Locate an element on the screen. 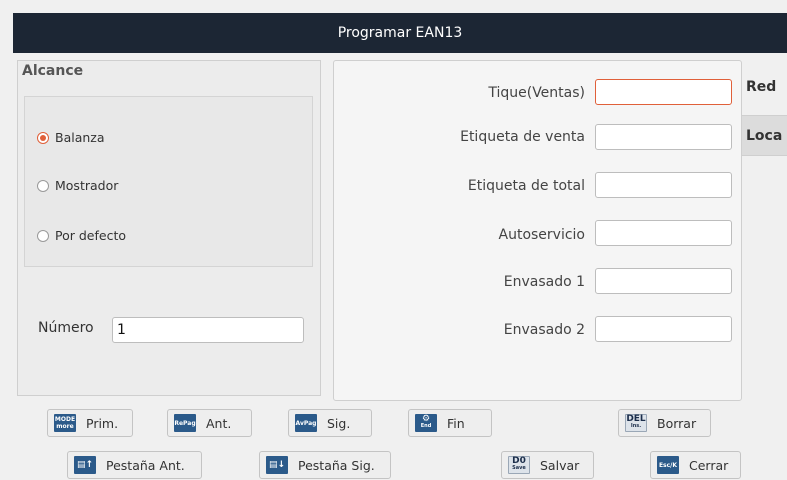  radio-balanza: Balanza is located at coordinates (71, 137).